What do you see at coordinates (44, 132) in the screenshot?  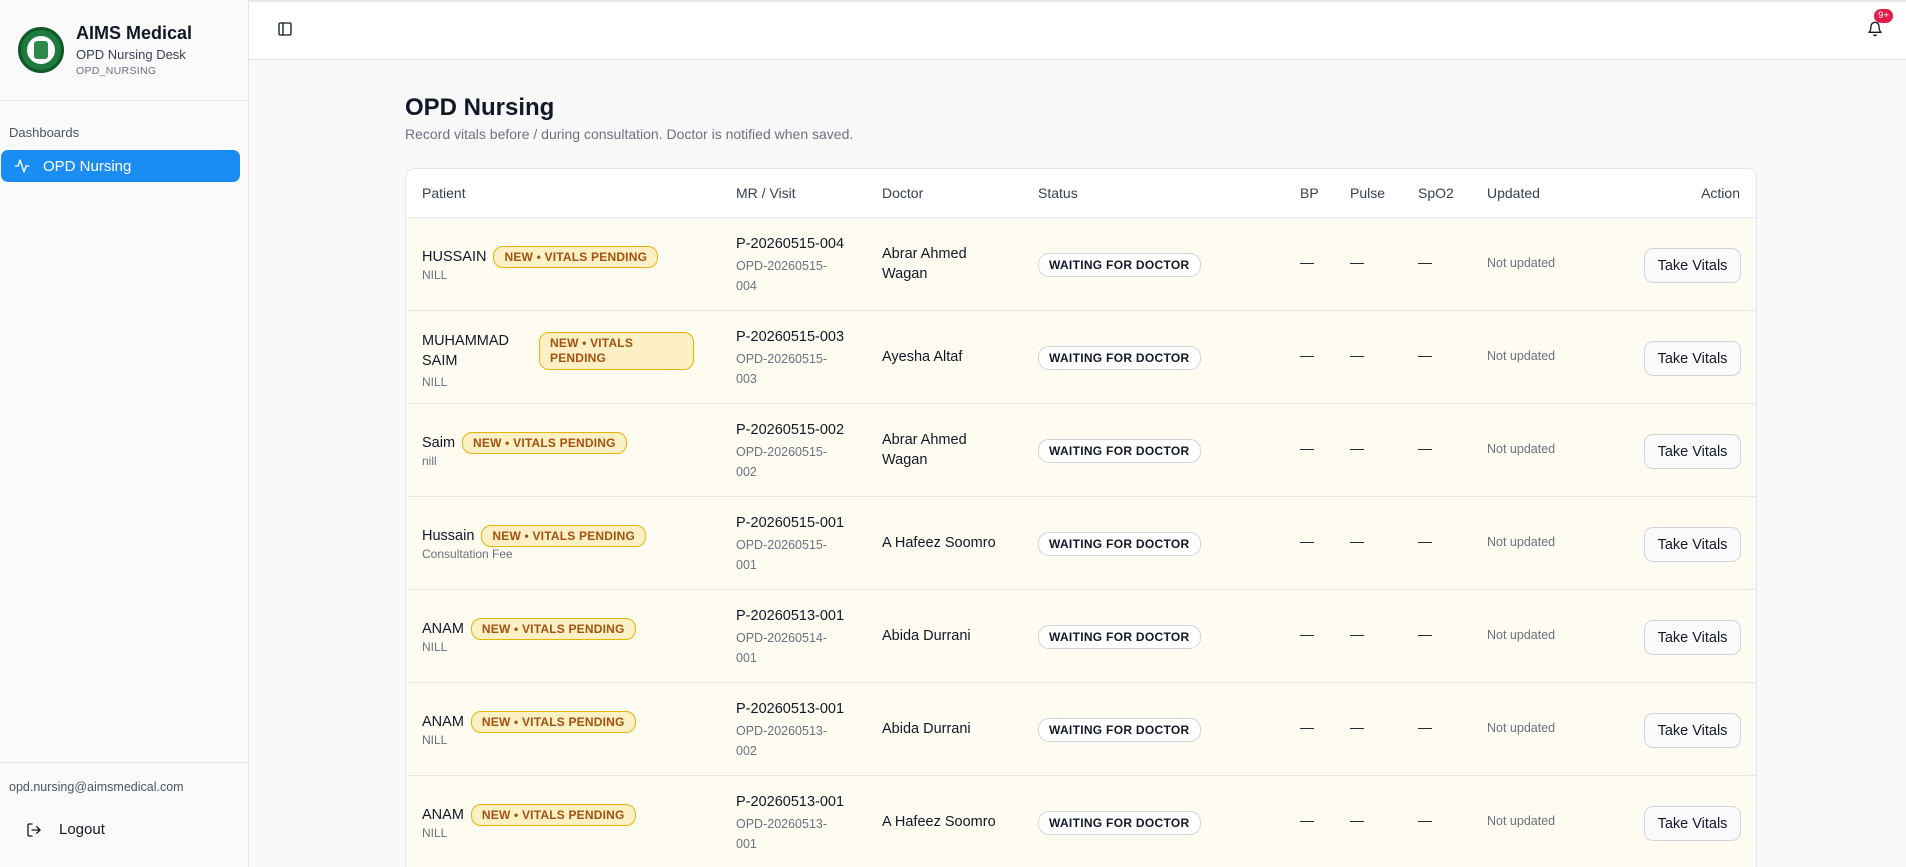 I see `sidebar-section-label: Dashboards` at bounding box center [44, 132].